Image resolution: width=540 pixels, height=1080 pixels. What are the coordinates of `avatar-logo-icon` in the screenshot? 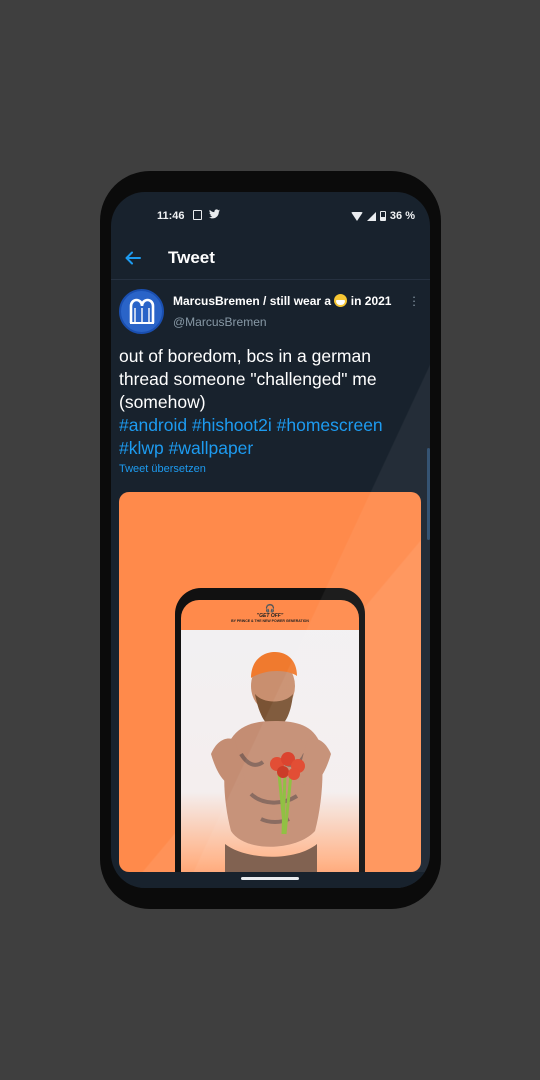 It's located at (141, 311).